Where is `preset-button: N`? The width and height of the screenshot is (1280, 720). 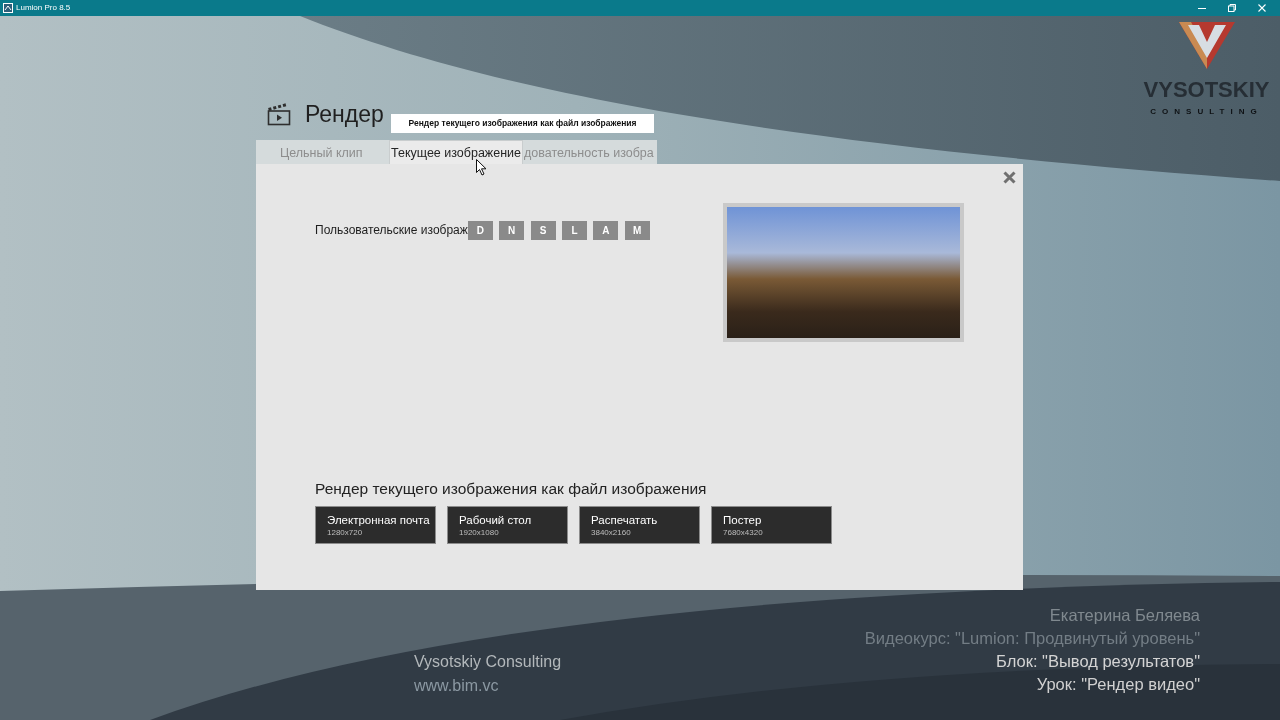 preset-button: N is located at coordinates (512, 230).